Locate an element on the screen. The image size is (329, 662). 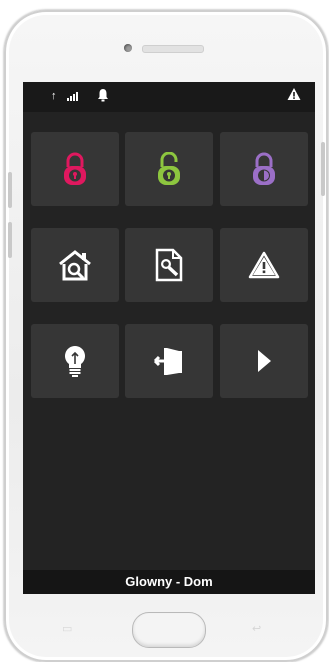
front-camera is located at coordinates (128, 48).